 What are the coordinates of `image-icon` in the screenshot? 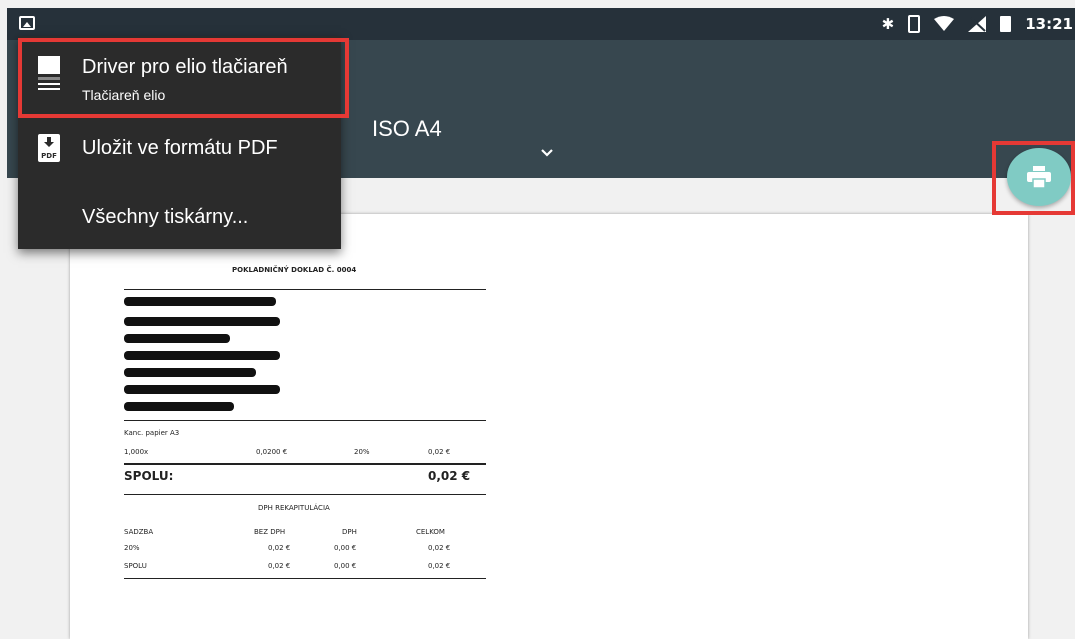 It's located at (27, 23).